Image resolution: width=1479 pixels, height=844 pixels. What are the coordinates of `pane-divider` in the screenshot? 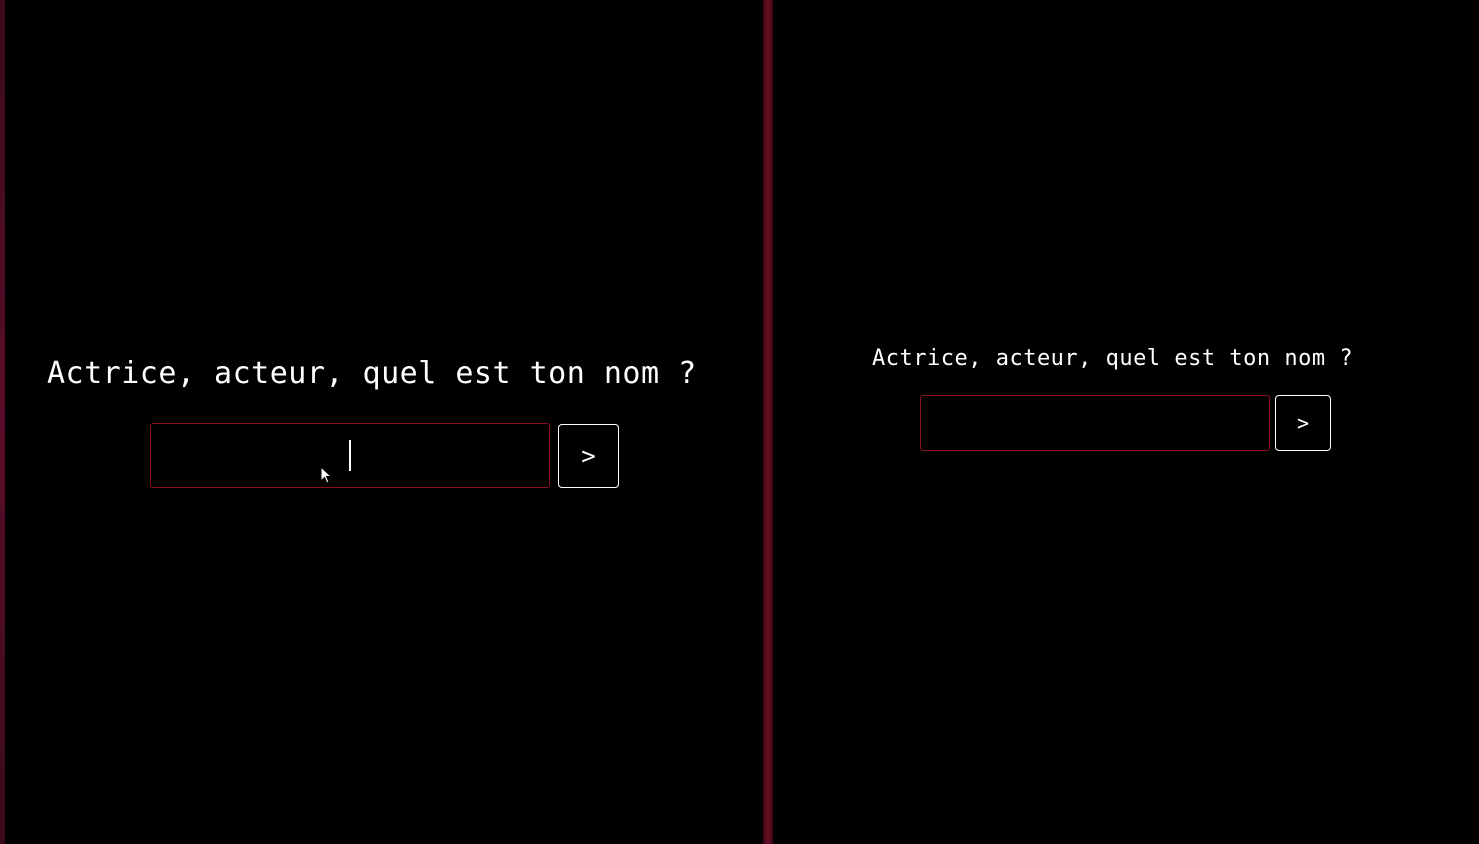 It's located at (768, 422).